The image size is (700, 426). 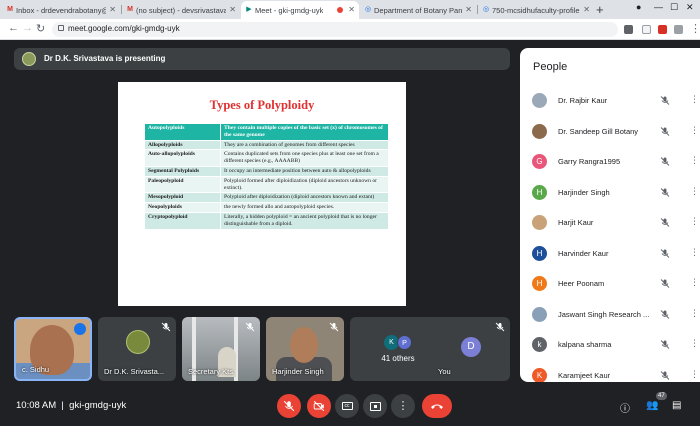 I want to click on tab-meet: ▶ Meet - gki-gmdg-uyk ✕, so click(x=300, y=10).